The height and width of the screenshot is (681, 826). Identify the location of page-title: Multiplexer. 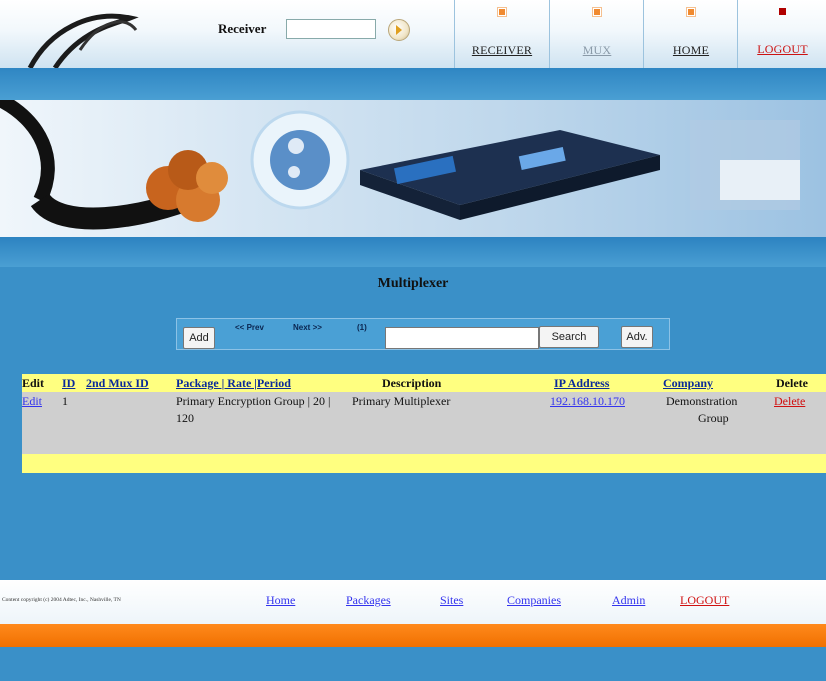
(413, 283).